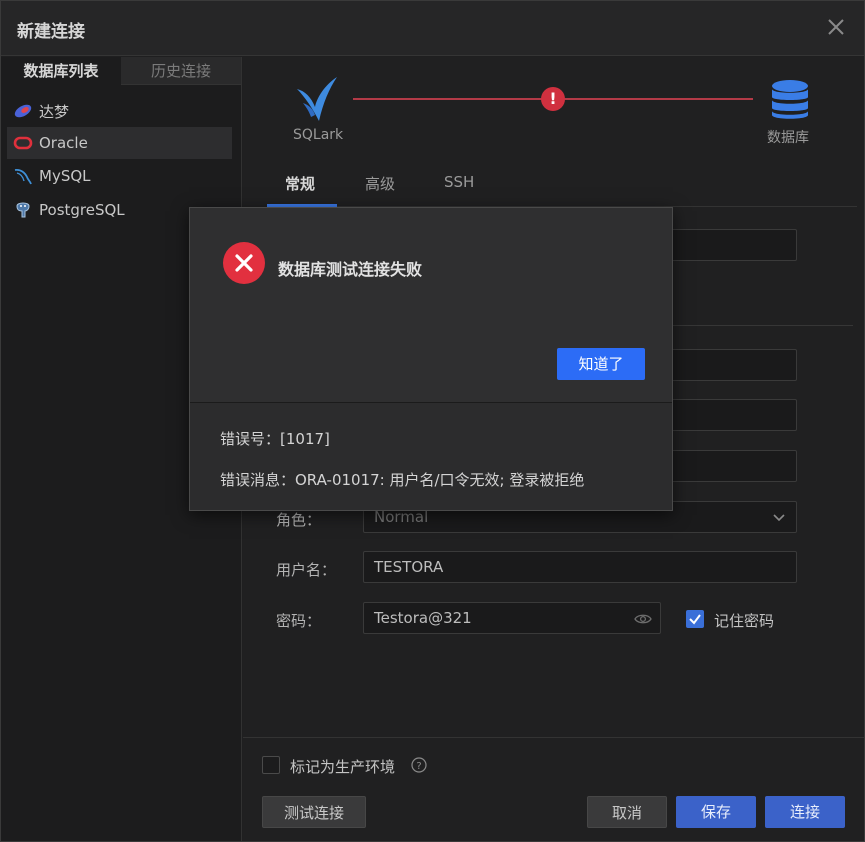  I want to click on error-code-text: 错误号：[1017], so click(275, 439).